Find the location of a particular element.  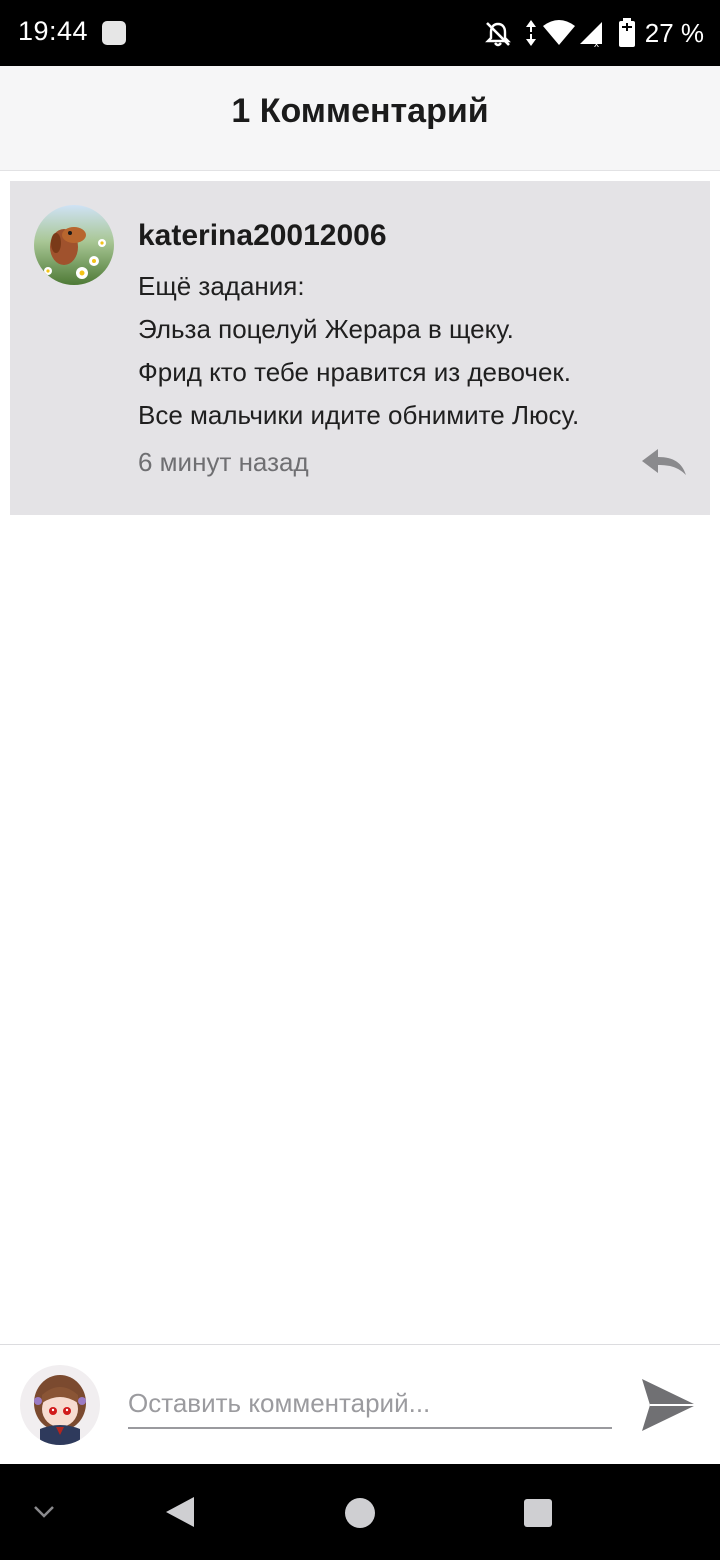

collapse-icon is located at coordinates (44, 1512).